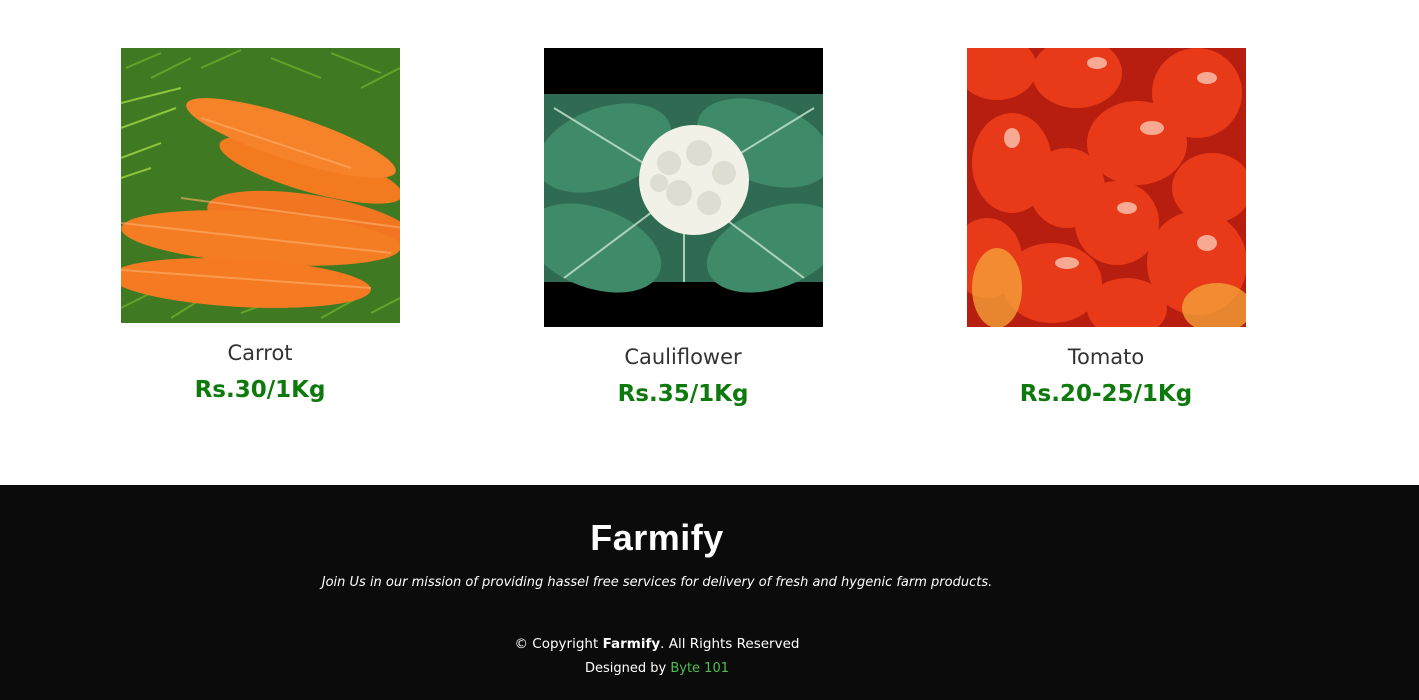  What do you see at coordinates (683, 187) in the screenshot?
I see `cauliflower-photo` at bounding box center [683, 187].